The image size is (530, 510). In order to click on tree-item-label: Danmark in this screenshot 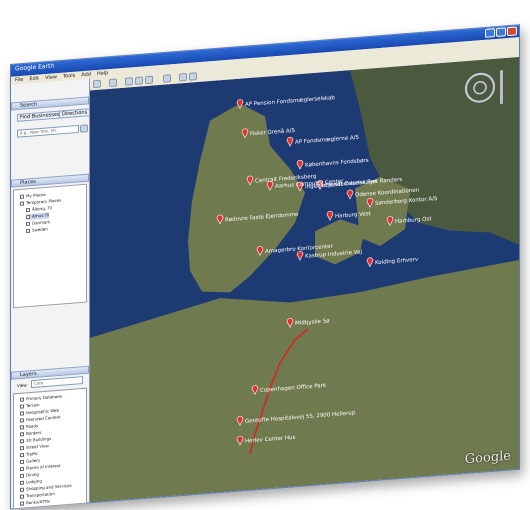, I will do `click(41, 222)`.